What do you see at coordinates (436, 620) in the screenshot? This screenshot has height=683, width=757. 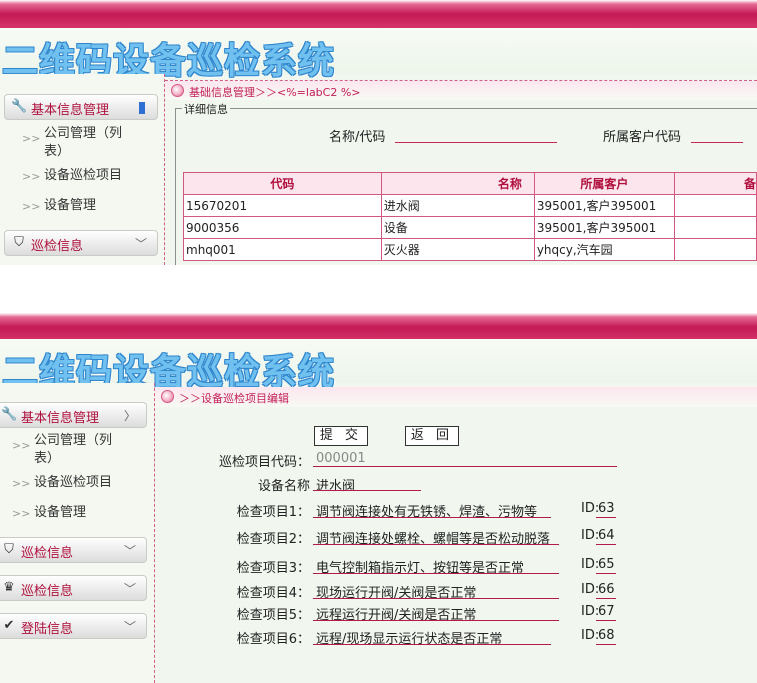 I see `check-item-5-underline` at bounding box center [436, 620].